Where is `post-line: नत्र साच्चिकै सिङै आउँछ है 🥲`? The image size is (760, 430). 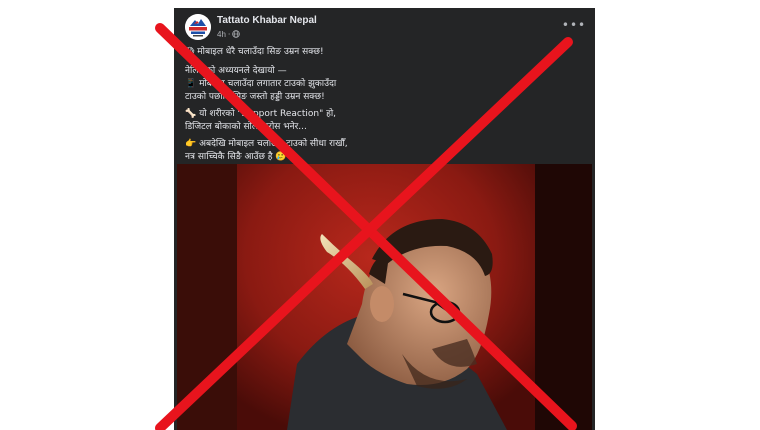 post-line: नत्र साच्चिकै सिङै आउँछ है 🥲 is located at coordinates (236, 157).